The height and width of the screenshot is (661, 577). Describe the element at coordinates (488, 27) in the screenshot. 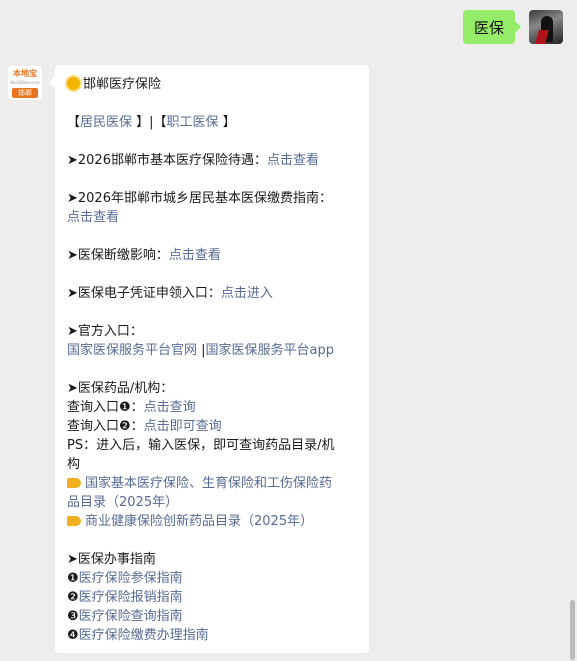

I see `outgoing-message-text: 医保` at that location.